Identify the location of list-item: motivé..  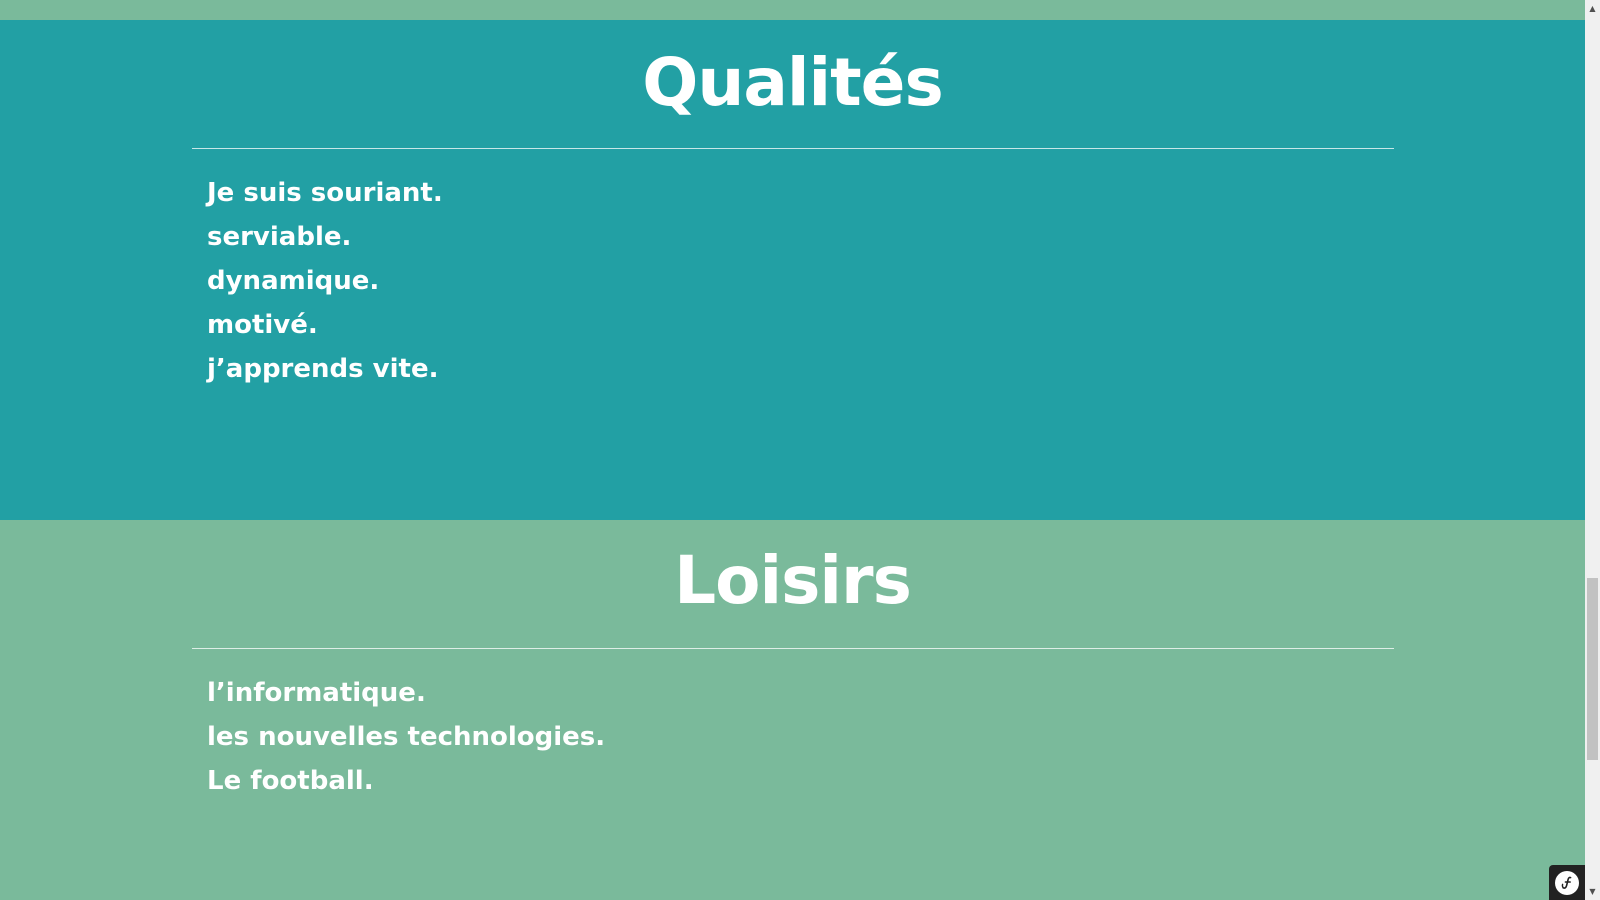
(262, 325).